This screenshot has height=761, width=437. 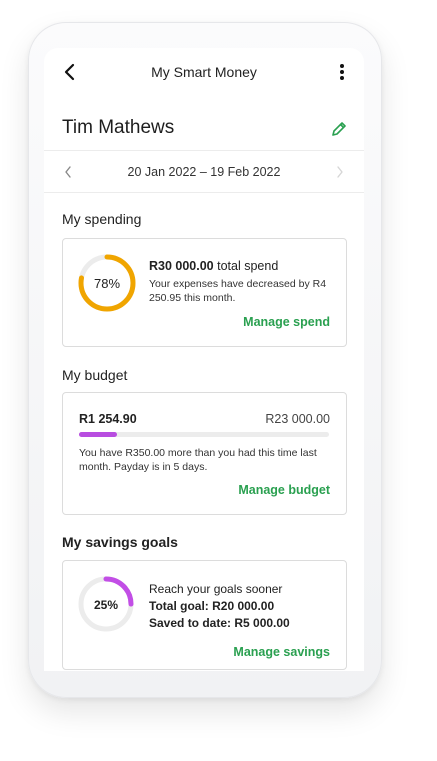 I want to click on savings-section-title: My savings goals, so click(x=120, y=542).